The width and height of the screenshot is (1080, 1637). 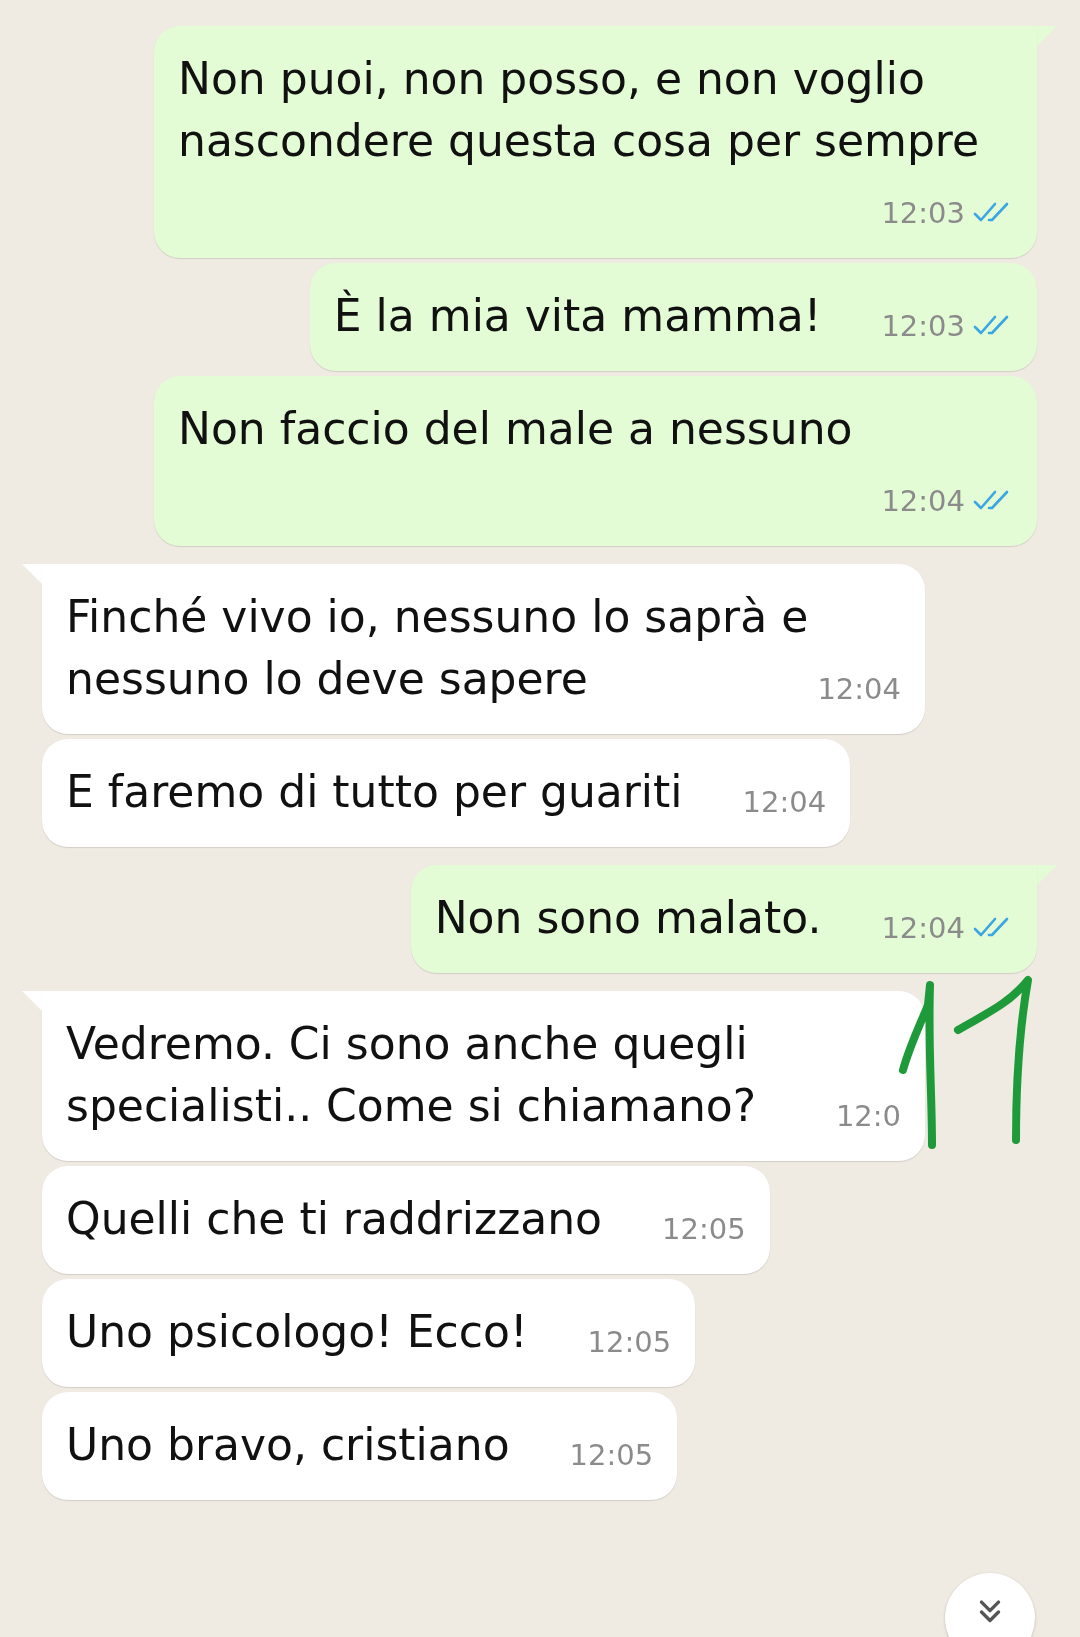 I want to click on message-bubble: E faremo di tutto per guariti 12:04, so click(x=446, y=793).